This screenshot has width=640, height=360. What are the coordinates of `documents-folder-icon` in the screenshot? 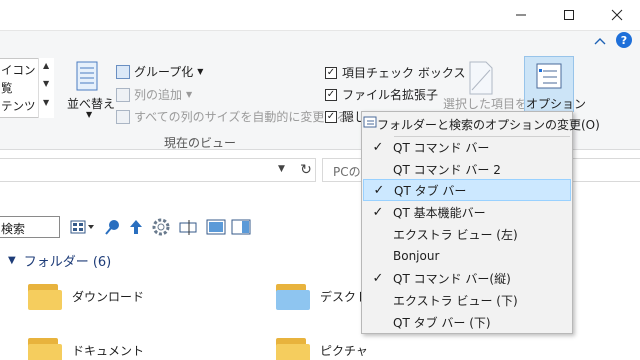 It's located at (45, 348).